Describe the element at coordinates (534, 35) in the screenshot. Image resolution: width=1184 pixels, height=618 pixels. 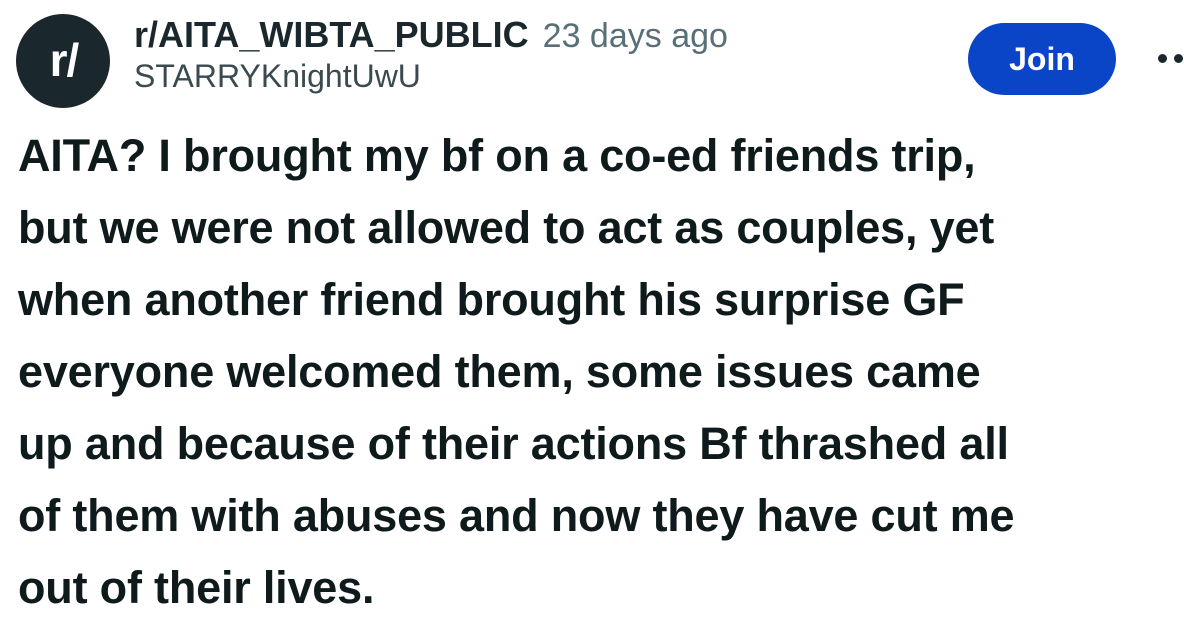
I see `post-meta-row: r/AITA_WIBTA_PUBLIC 23 days ago` at that location.